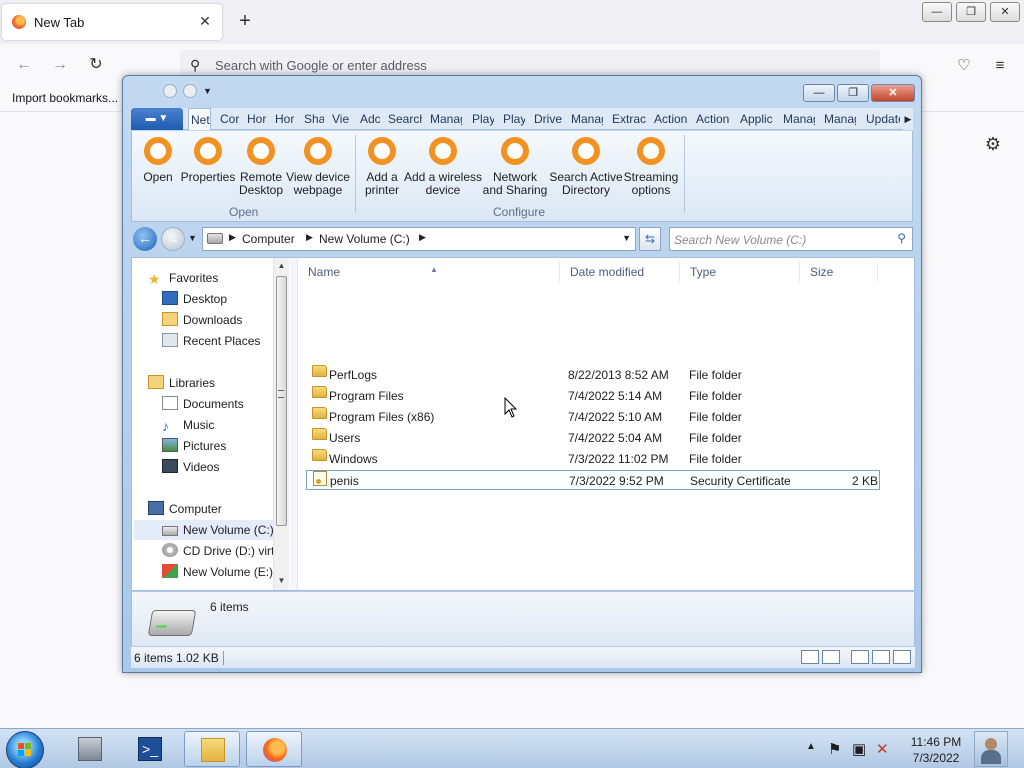  What do you see at coordinates (205, 21) in the screenshot?
I see `tab-close-icon: ✕` at bounding box center [205, 21].